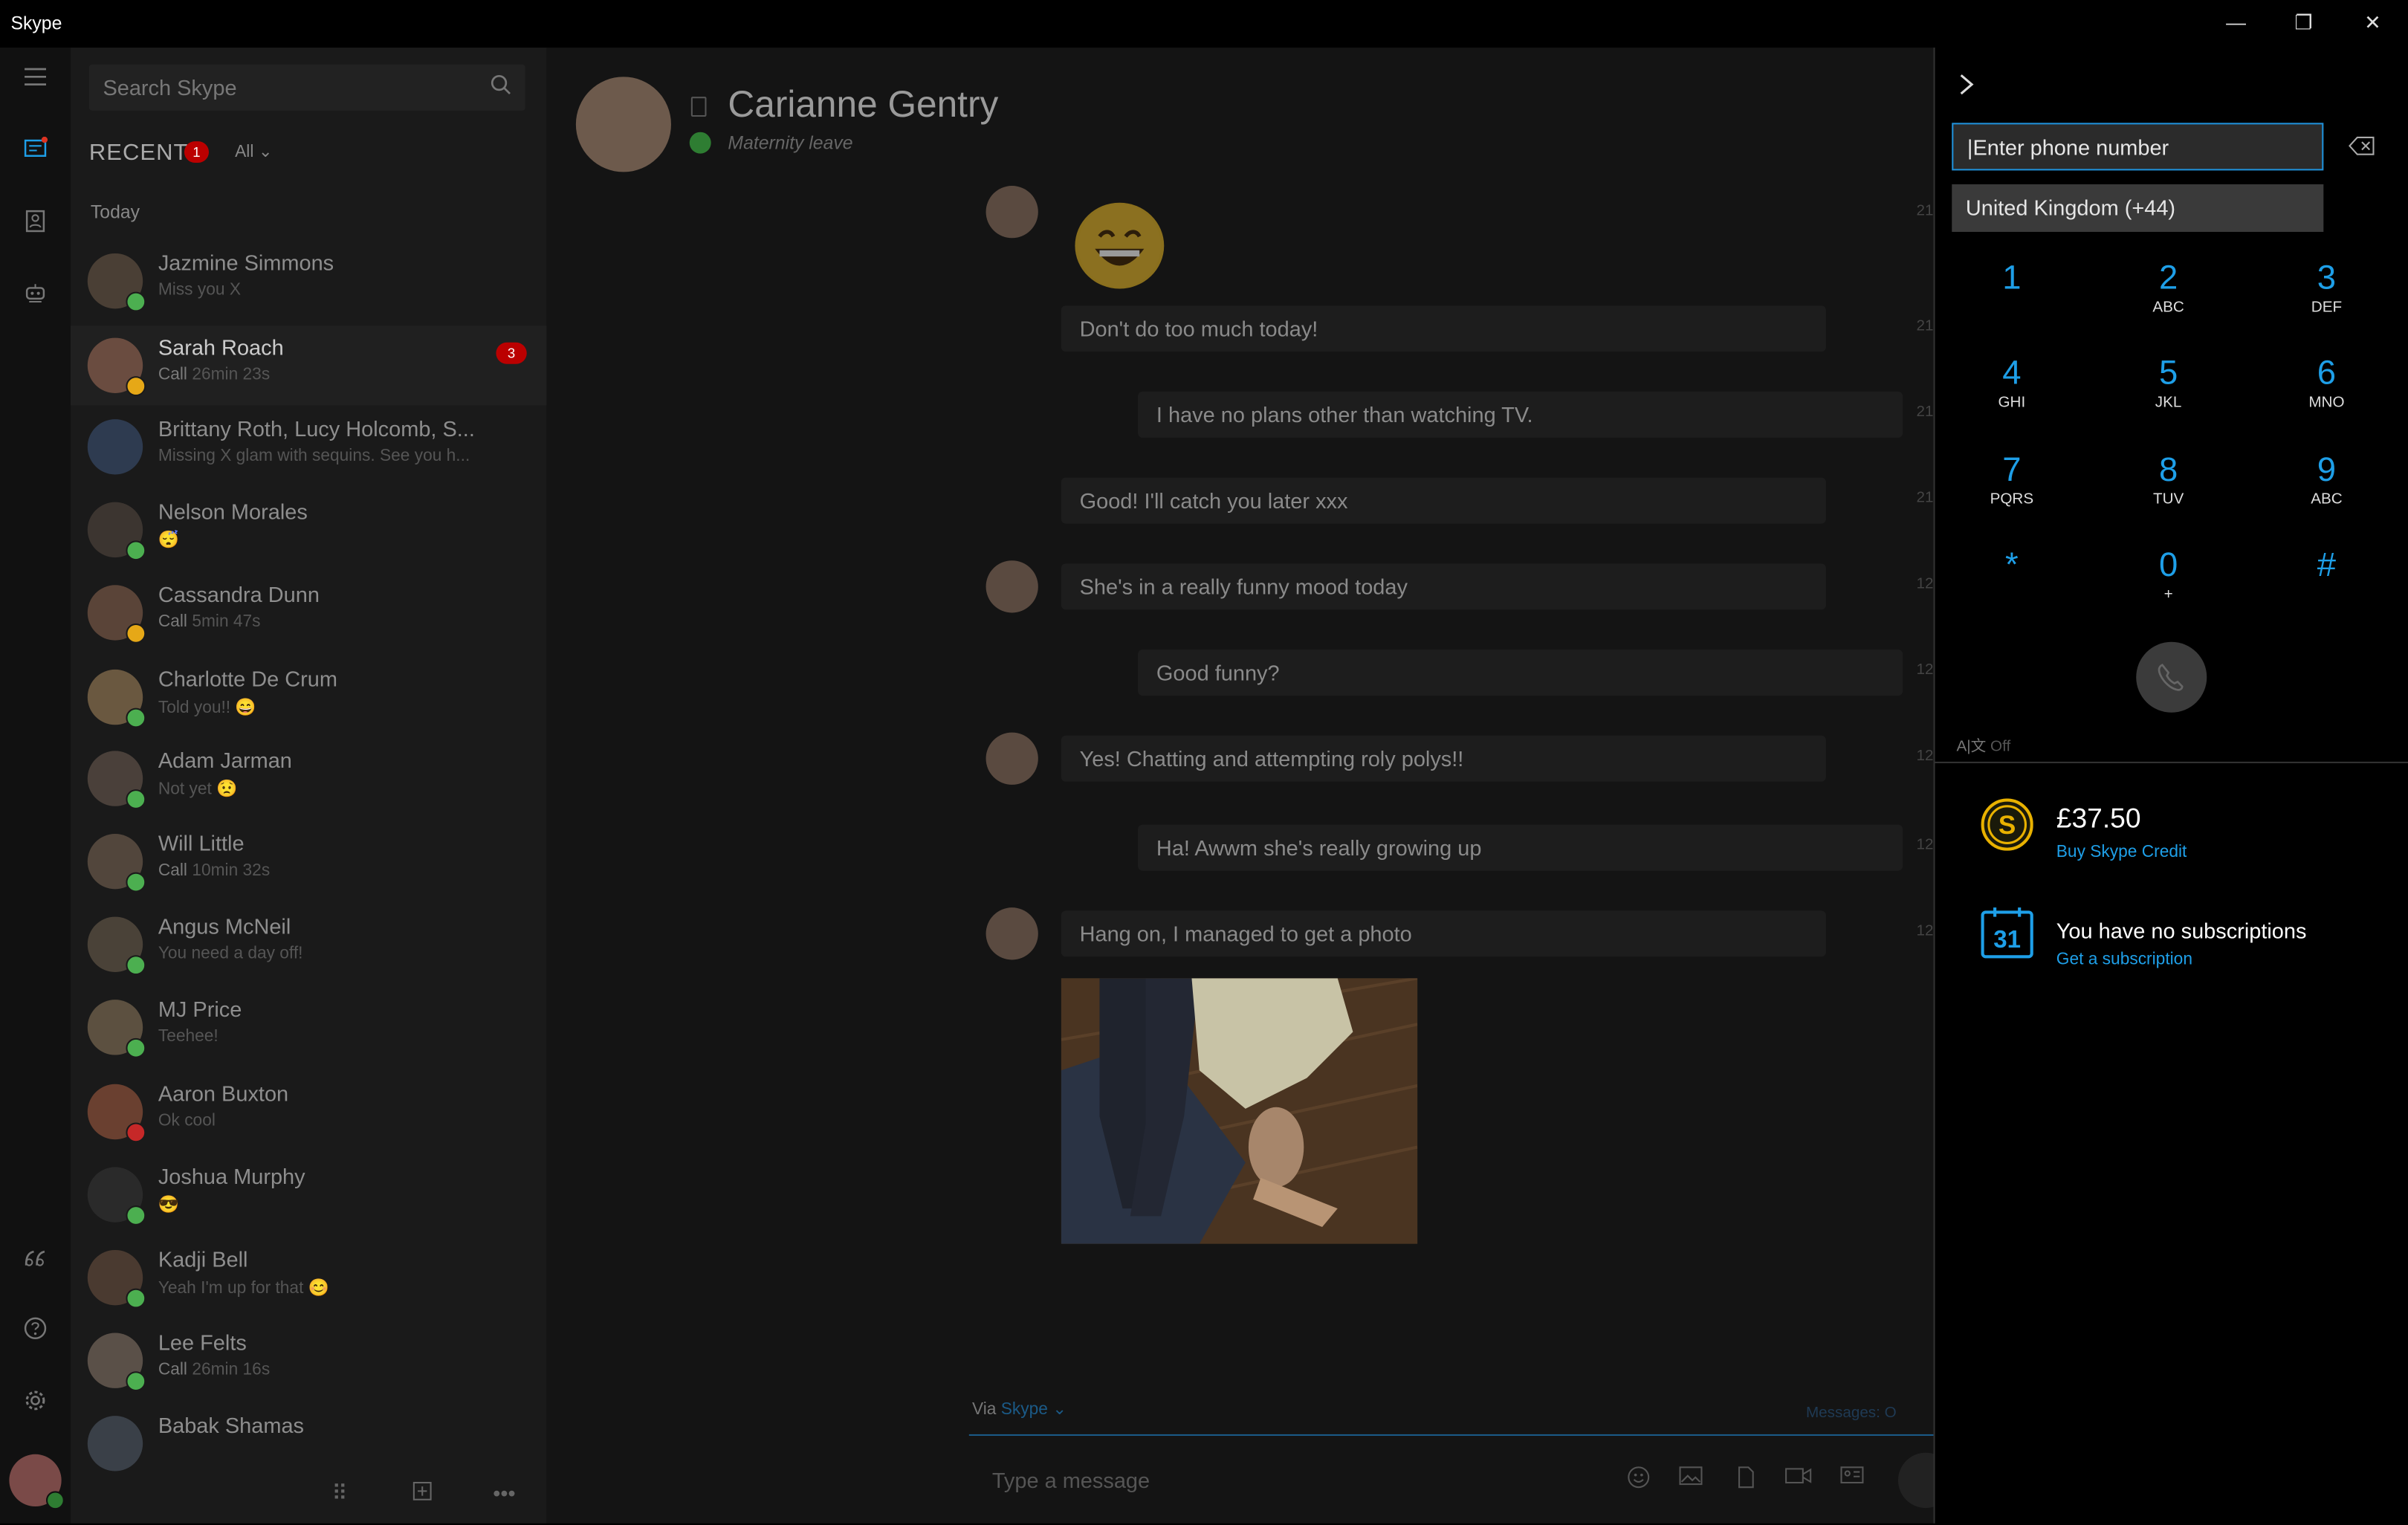  I want to click on chats-icon, so click(36, 153).